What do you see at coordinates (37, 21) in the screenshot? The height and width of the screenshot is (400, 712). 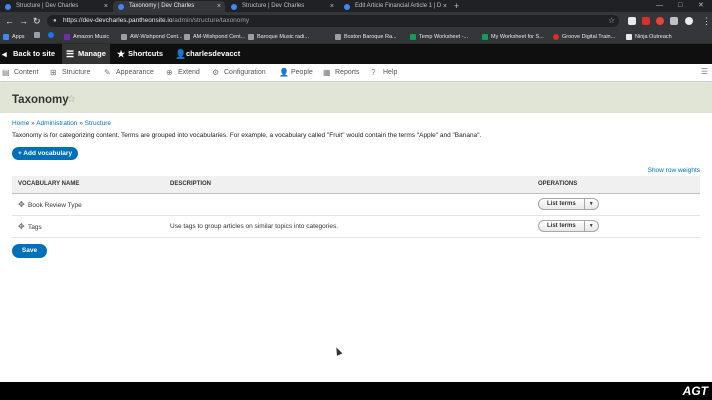 I see `reload-icon: ↻` at bounding box center [37, 21].